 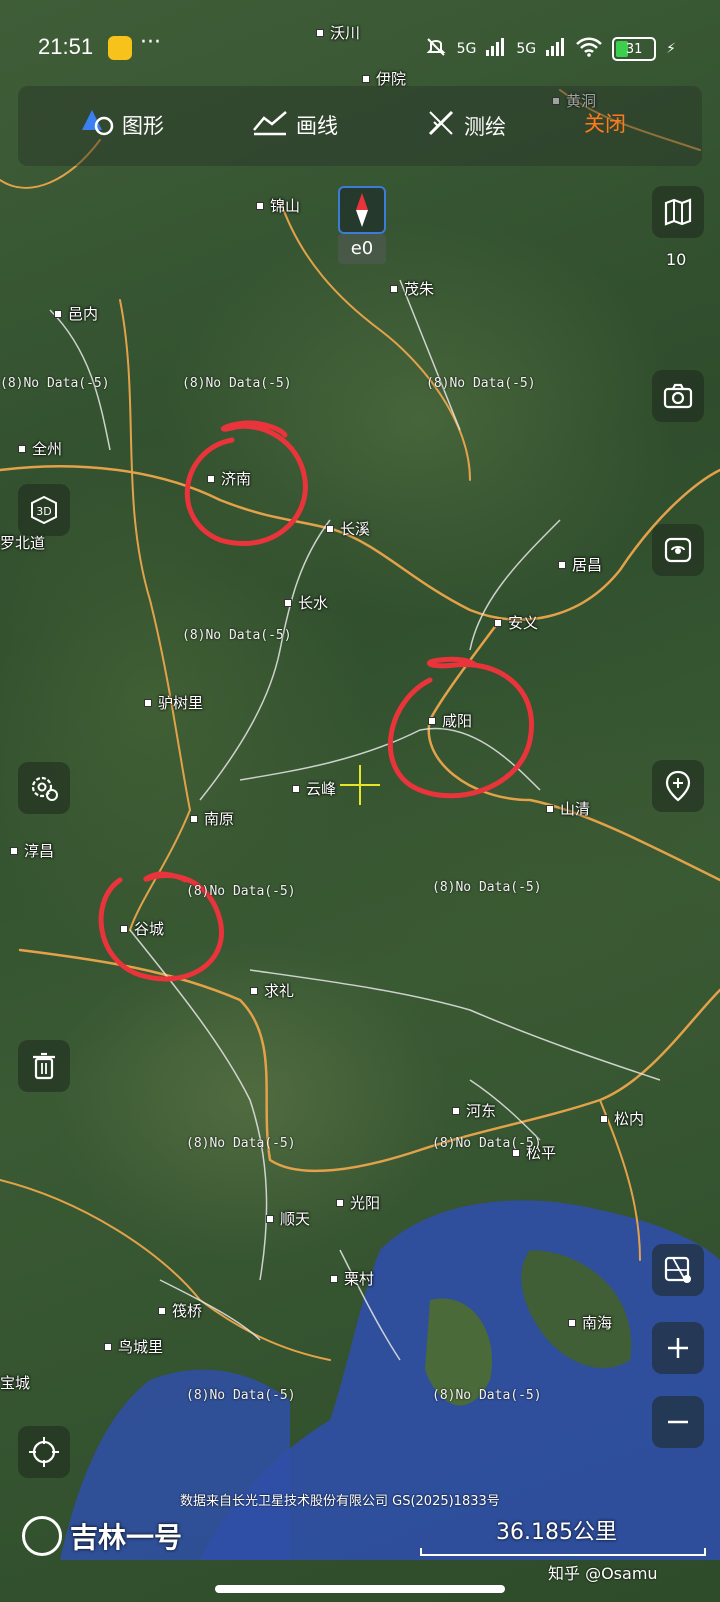 What do you see at coordinates (348, 528) in the screenshot?
I see `place-label: 长溪` at bounding box center [348, 528].